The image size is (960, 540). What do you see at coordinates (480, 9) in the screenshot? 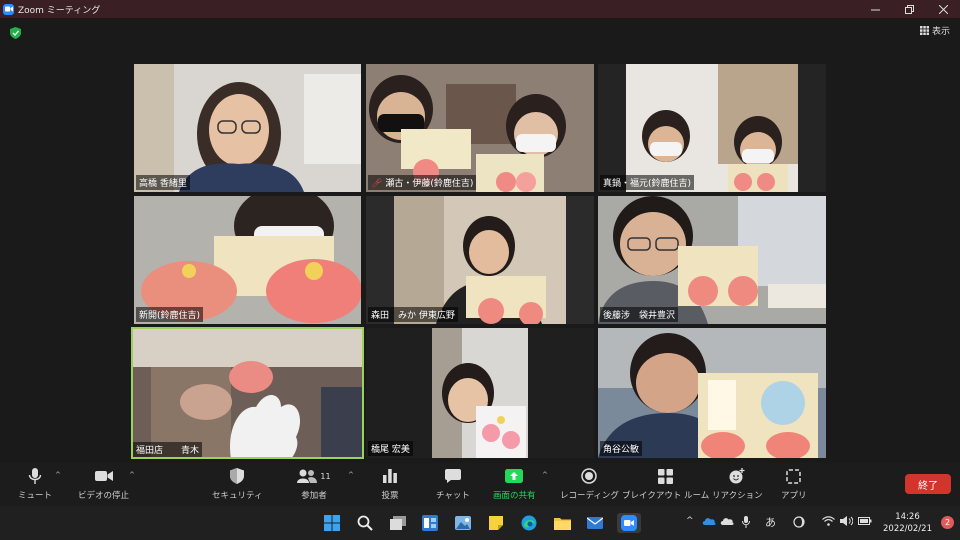
I see `title-bar: Zoom ミーティング` at bounding box center [480, 9].